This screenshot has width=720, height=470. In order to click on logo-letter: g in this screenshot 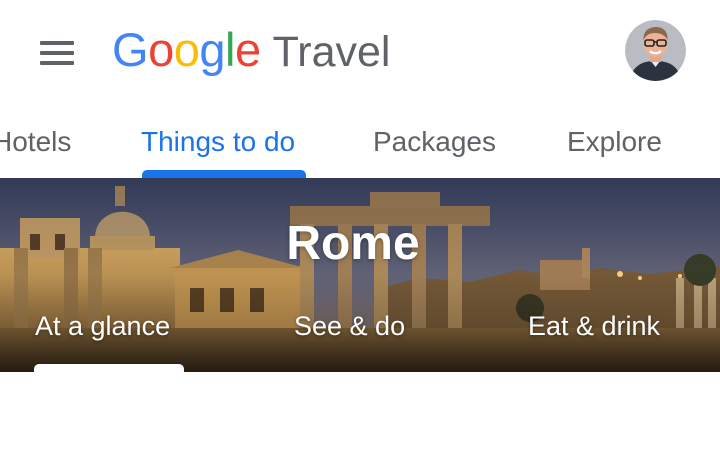, I will do `click(212, 49)`.